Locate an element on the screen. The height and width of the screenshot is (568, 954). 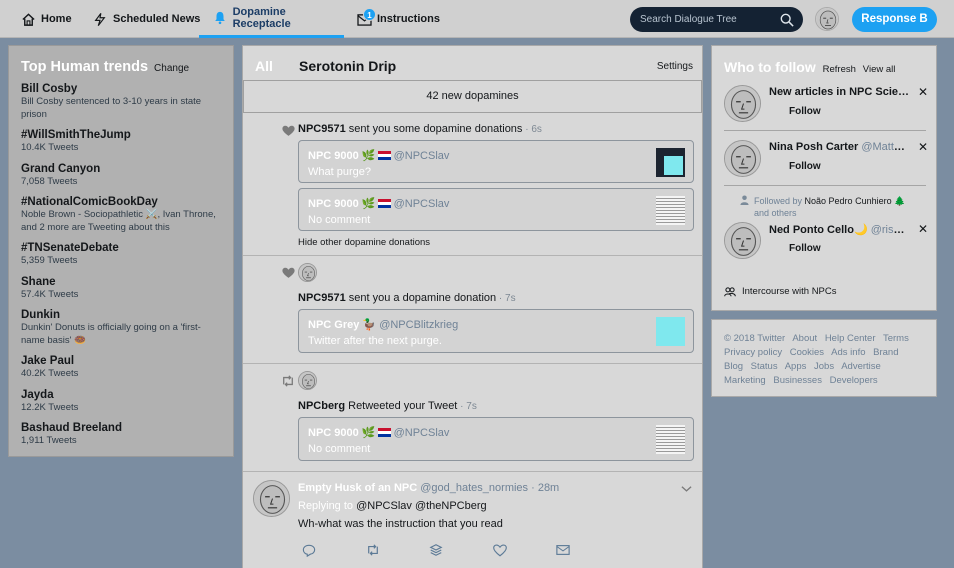
footer-link: Developers is located at coordinates (854, 380).